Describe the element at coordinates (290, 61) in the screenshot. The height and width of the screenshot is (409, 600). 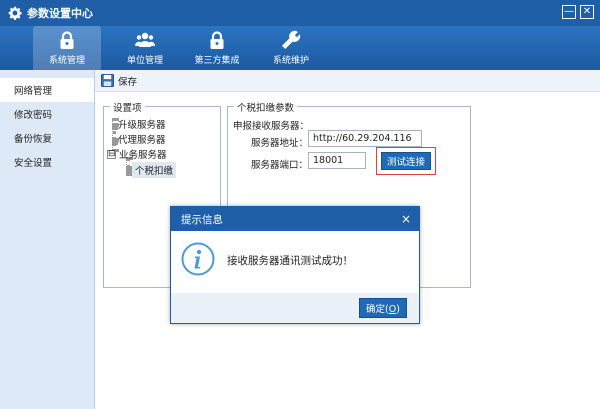
I see `tab-label: 系统维护` at that location.